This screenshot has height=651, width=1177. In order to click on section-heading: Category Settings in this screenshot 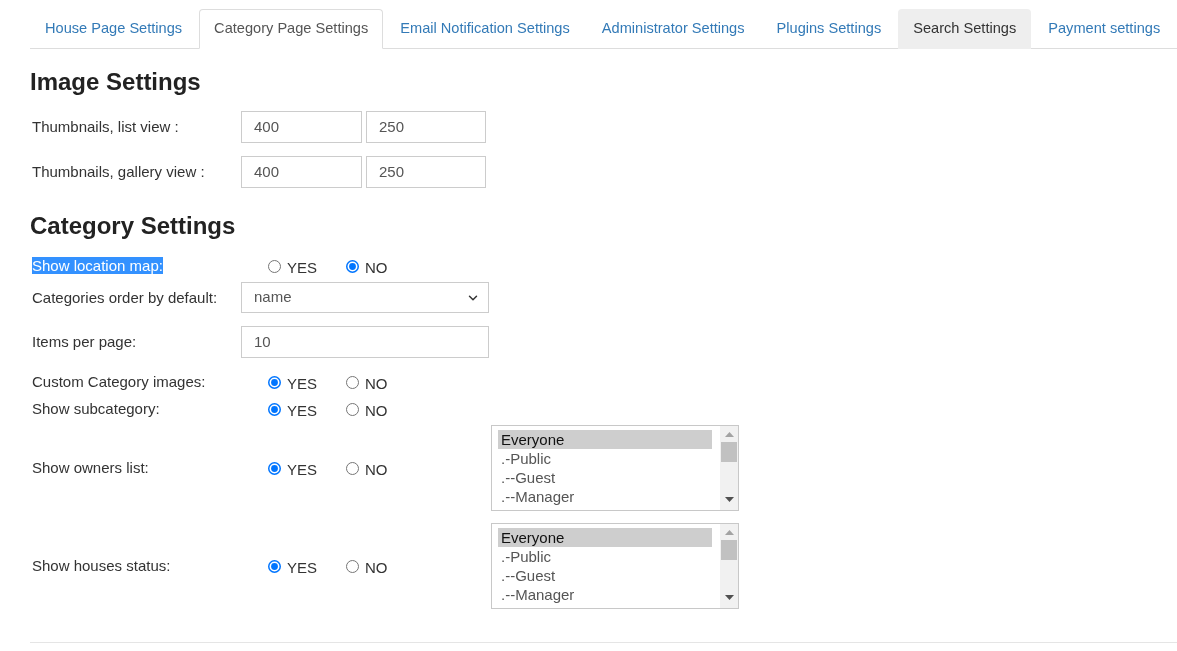, I will do `click(133, 226)`.